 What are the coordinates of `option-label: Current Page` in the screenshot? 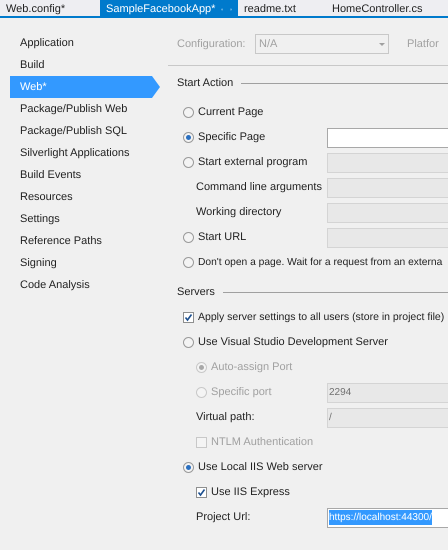 It's located at (231, 112).